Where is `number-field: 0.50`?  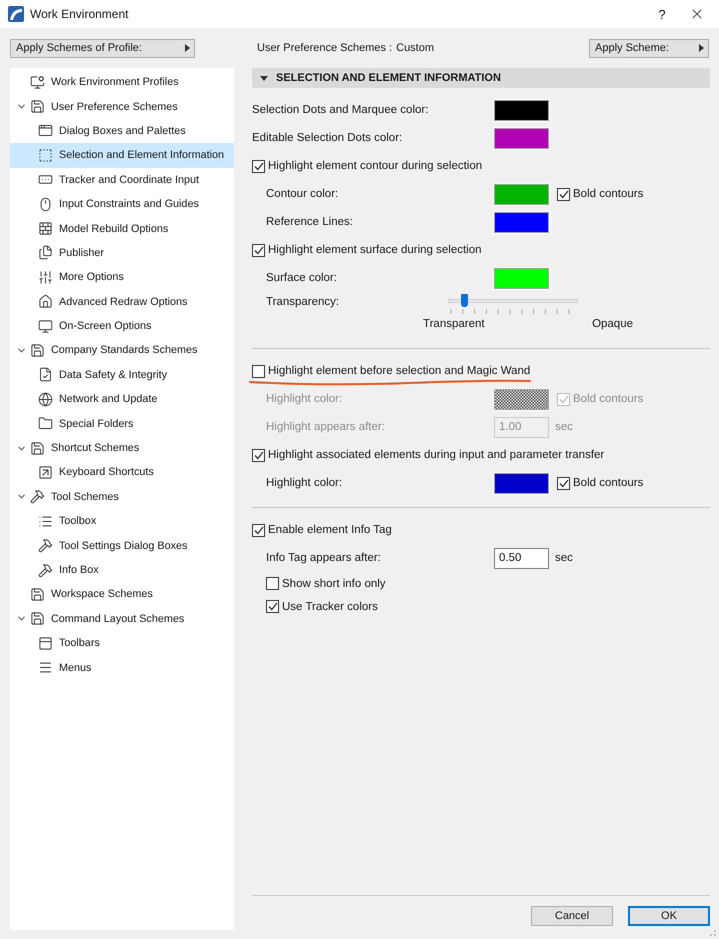
number-field: 0.50 is located at coordinates (521, 558).